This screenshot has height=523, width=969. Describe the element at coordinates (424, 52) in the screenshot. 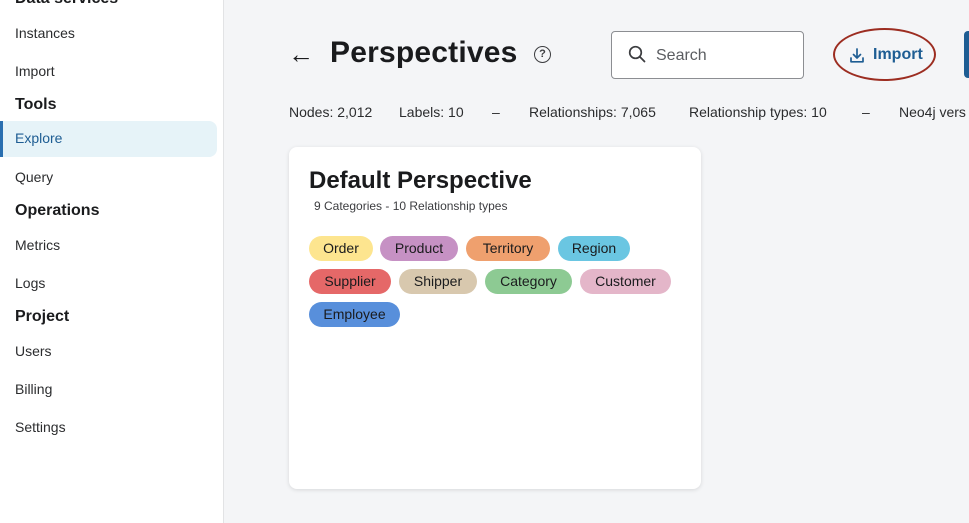

I see `page-title: Perspectives` at that location.